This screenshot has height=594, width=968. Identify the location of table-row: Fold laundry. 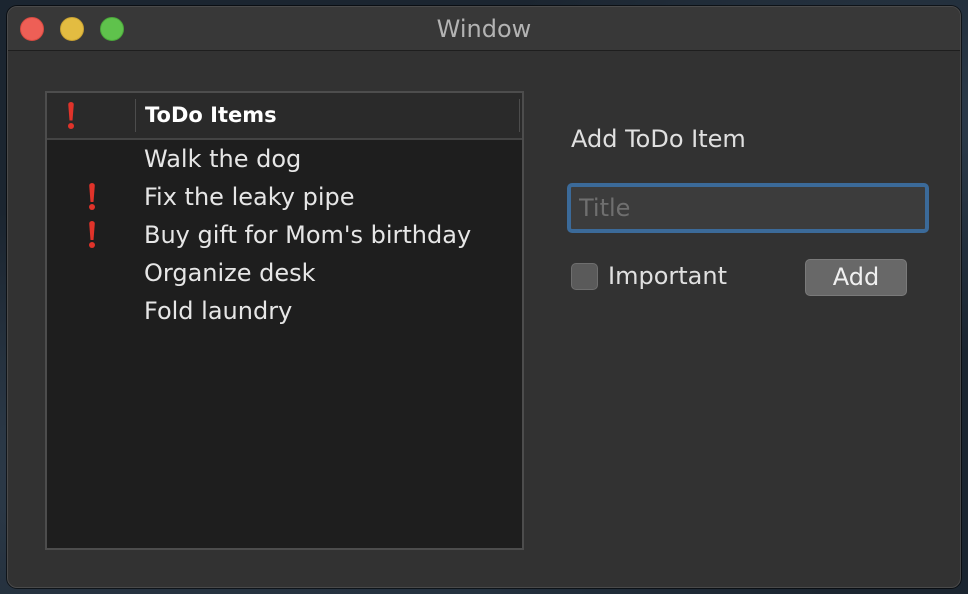
(284, 311).